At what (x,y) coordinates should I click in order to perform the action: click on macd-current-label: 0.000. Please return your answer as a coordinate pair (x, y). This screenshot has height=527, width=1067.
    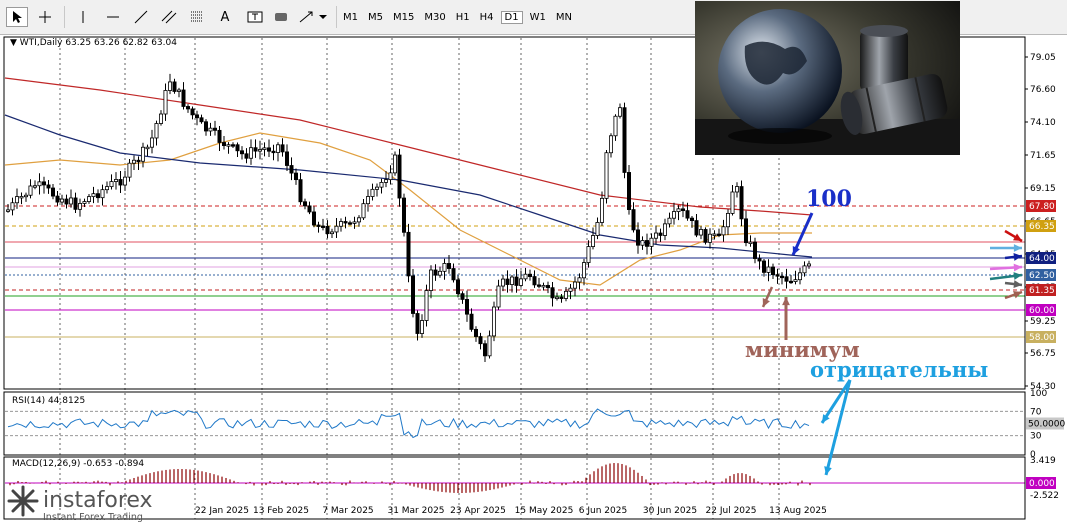
    Looking at the image, I should click on (1042, 484).